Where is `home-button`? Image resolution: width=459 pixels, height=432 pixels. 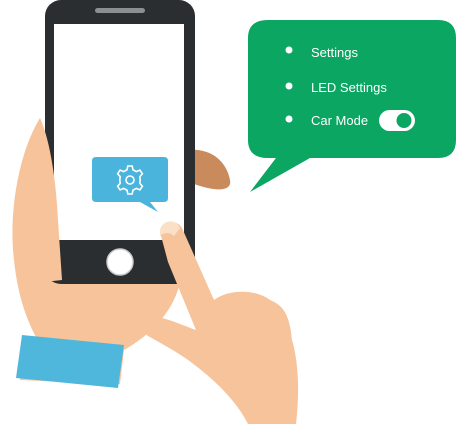
home-button is located at coordinates (120, 262).